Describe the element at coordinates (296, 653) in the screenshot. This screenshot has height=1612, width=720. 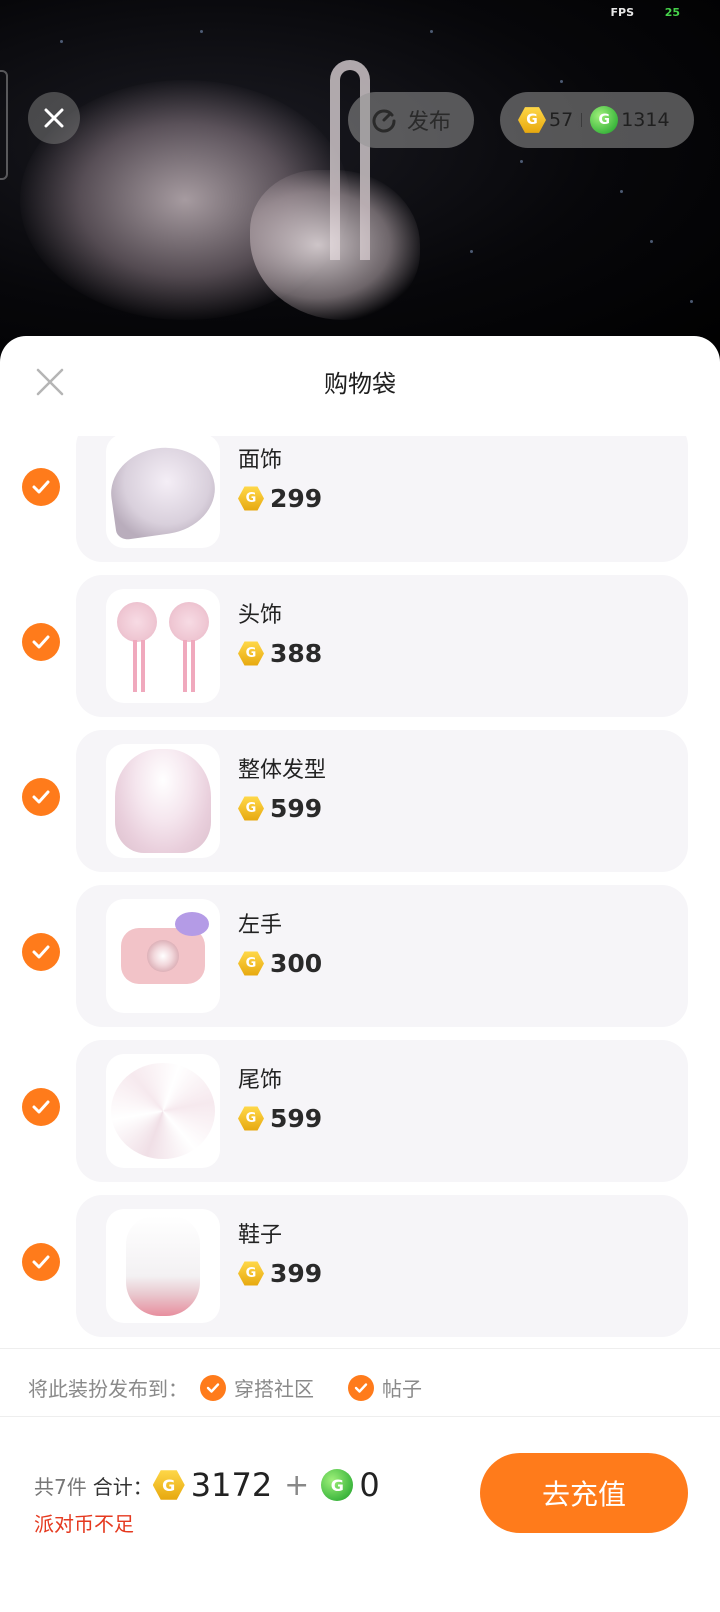
I see `item-price-value: 388` at that location.